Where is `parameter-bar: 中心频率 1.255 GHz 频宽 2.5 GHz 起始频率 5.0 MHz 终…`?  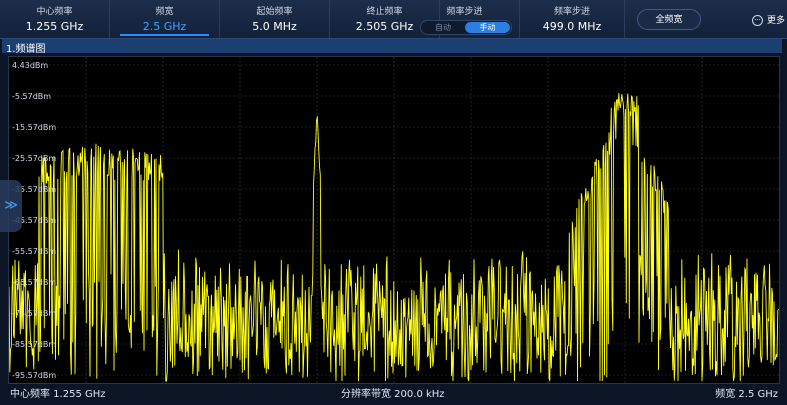 parameter-bar: 中心频率 1.255 GHz 频宽 2.5 GHz 起始频率 5.0 MHz 终… is located at coordinates (393, 19).